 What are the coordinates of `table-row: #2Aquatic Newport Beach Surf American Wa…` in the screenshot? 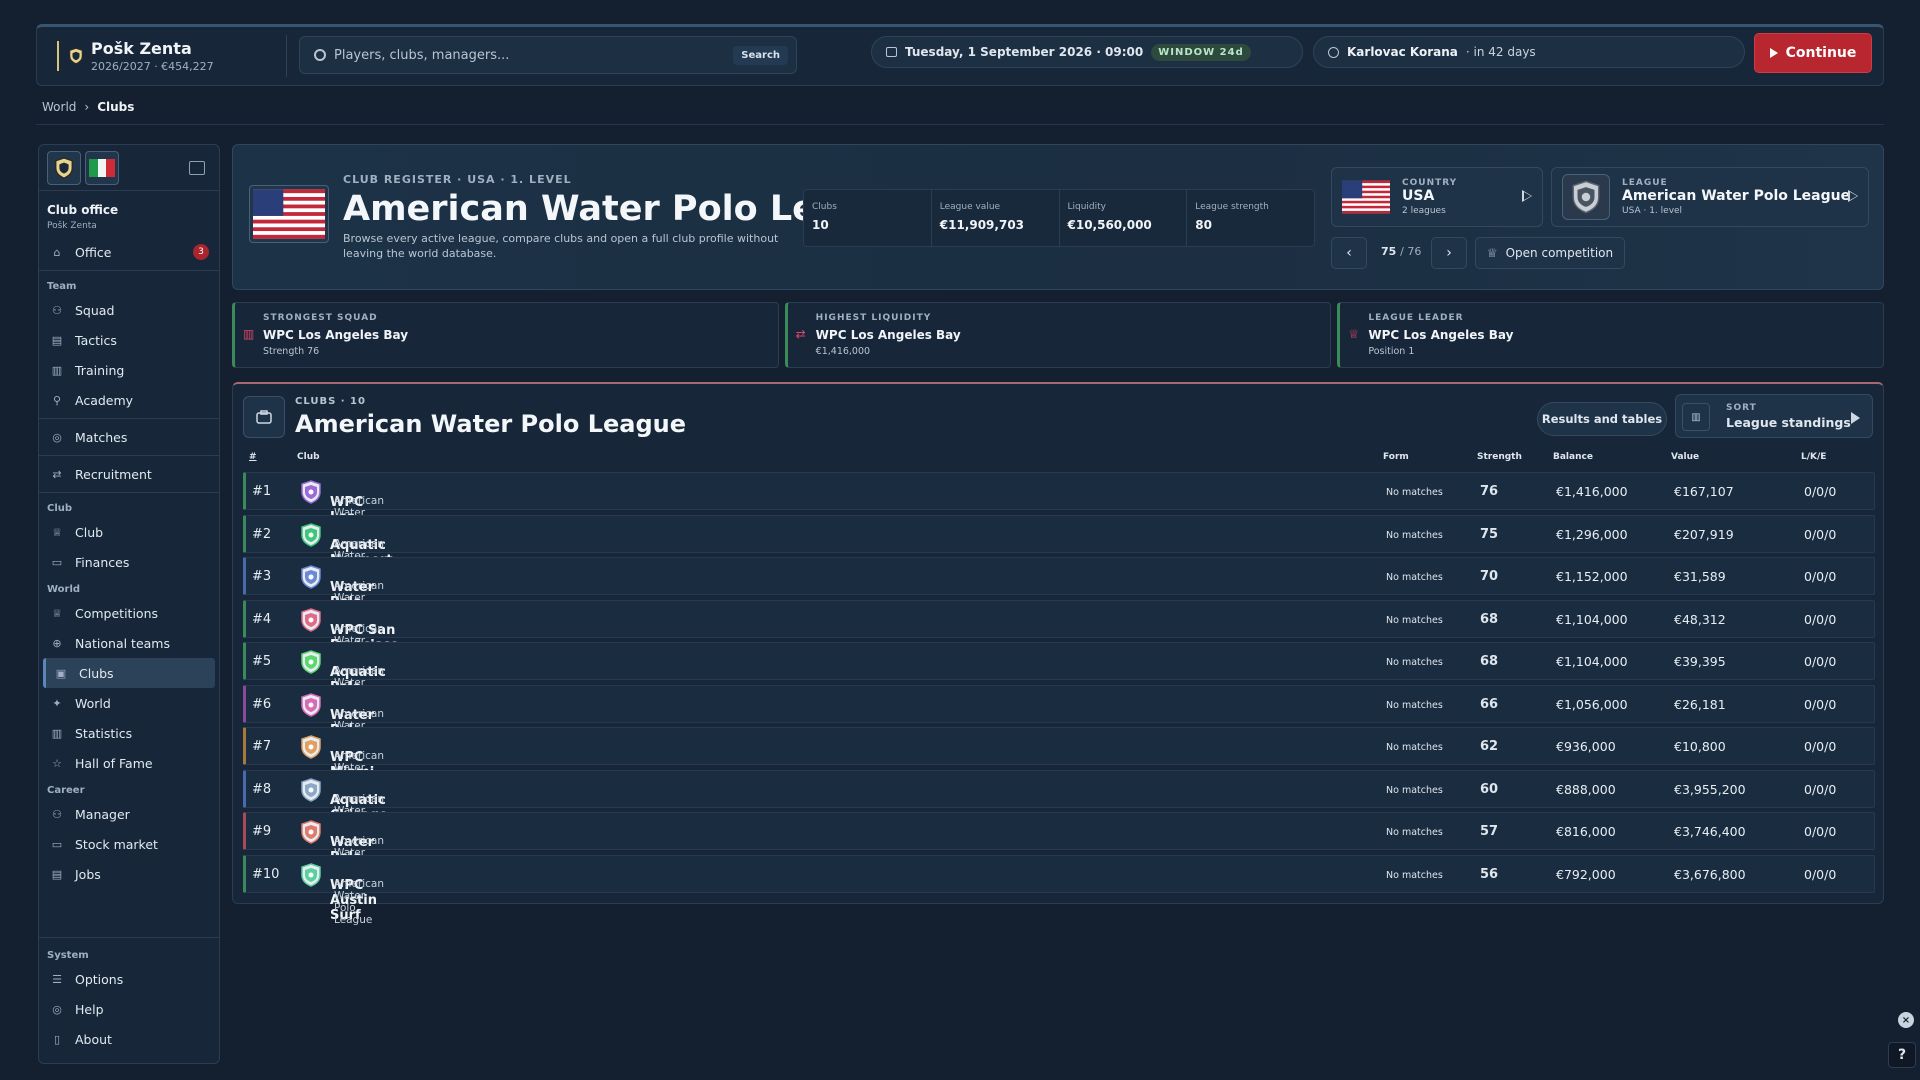 It's located at (1059, 556).